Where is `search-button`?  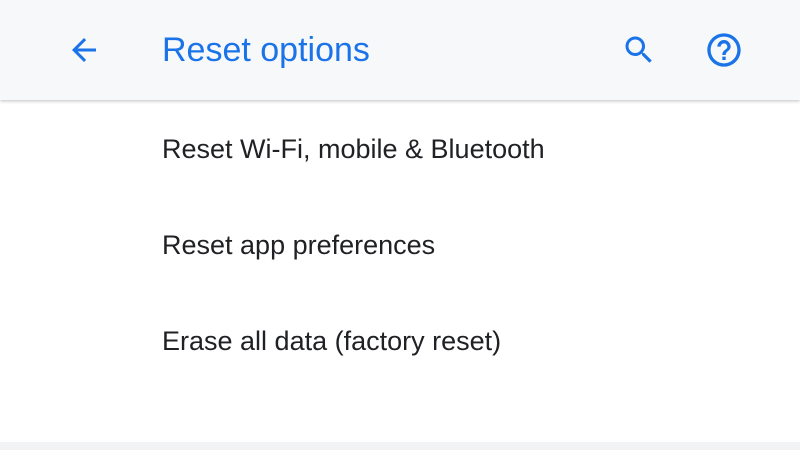 search-button is located at coordinates (639, 50).